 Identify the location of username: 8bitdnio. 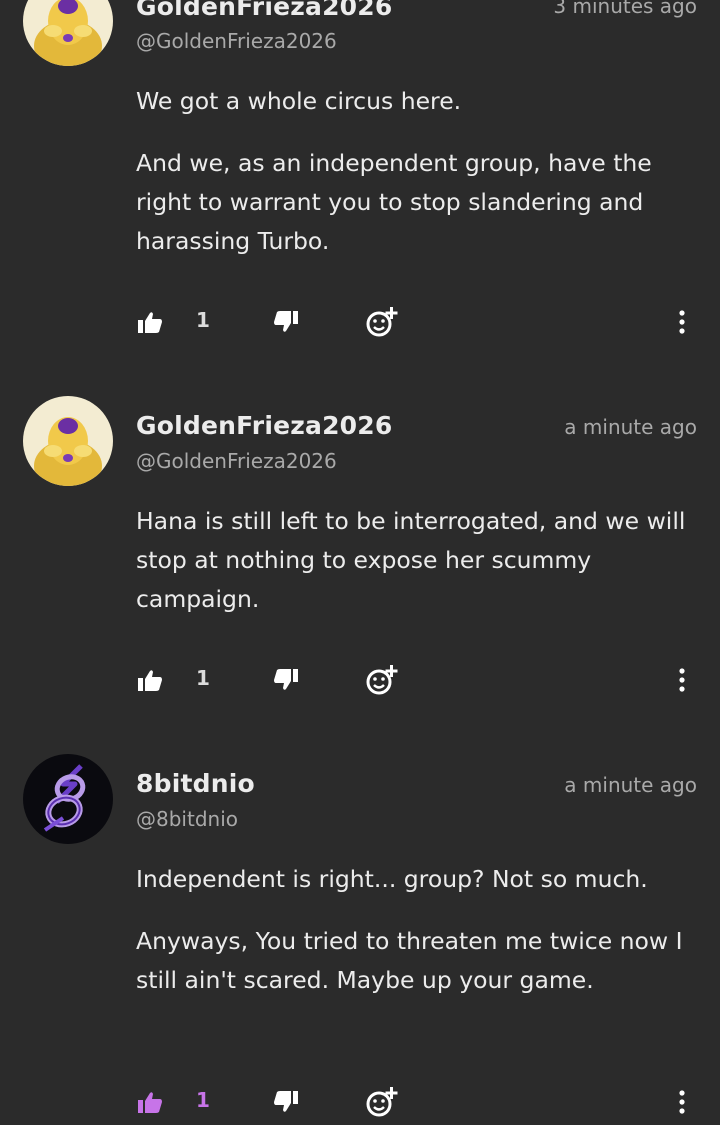
(195, 783).